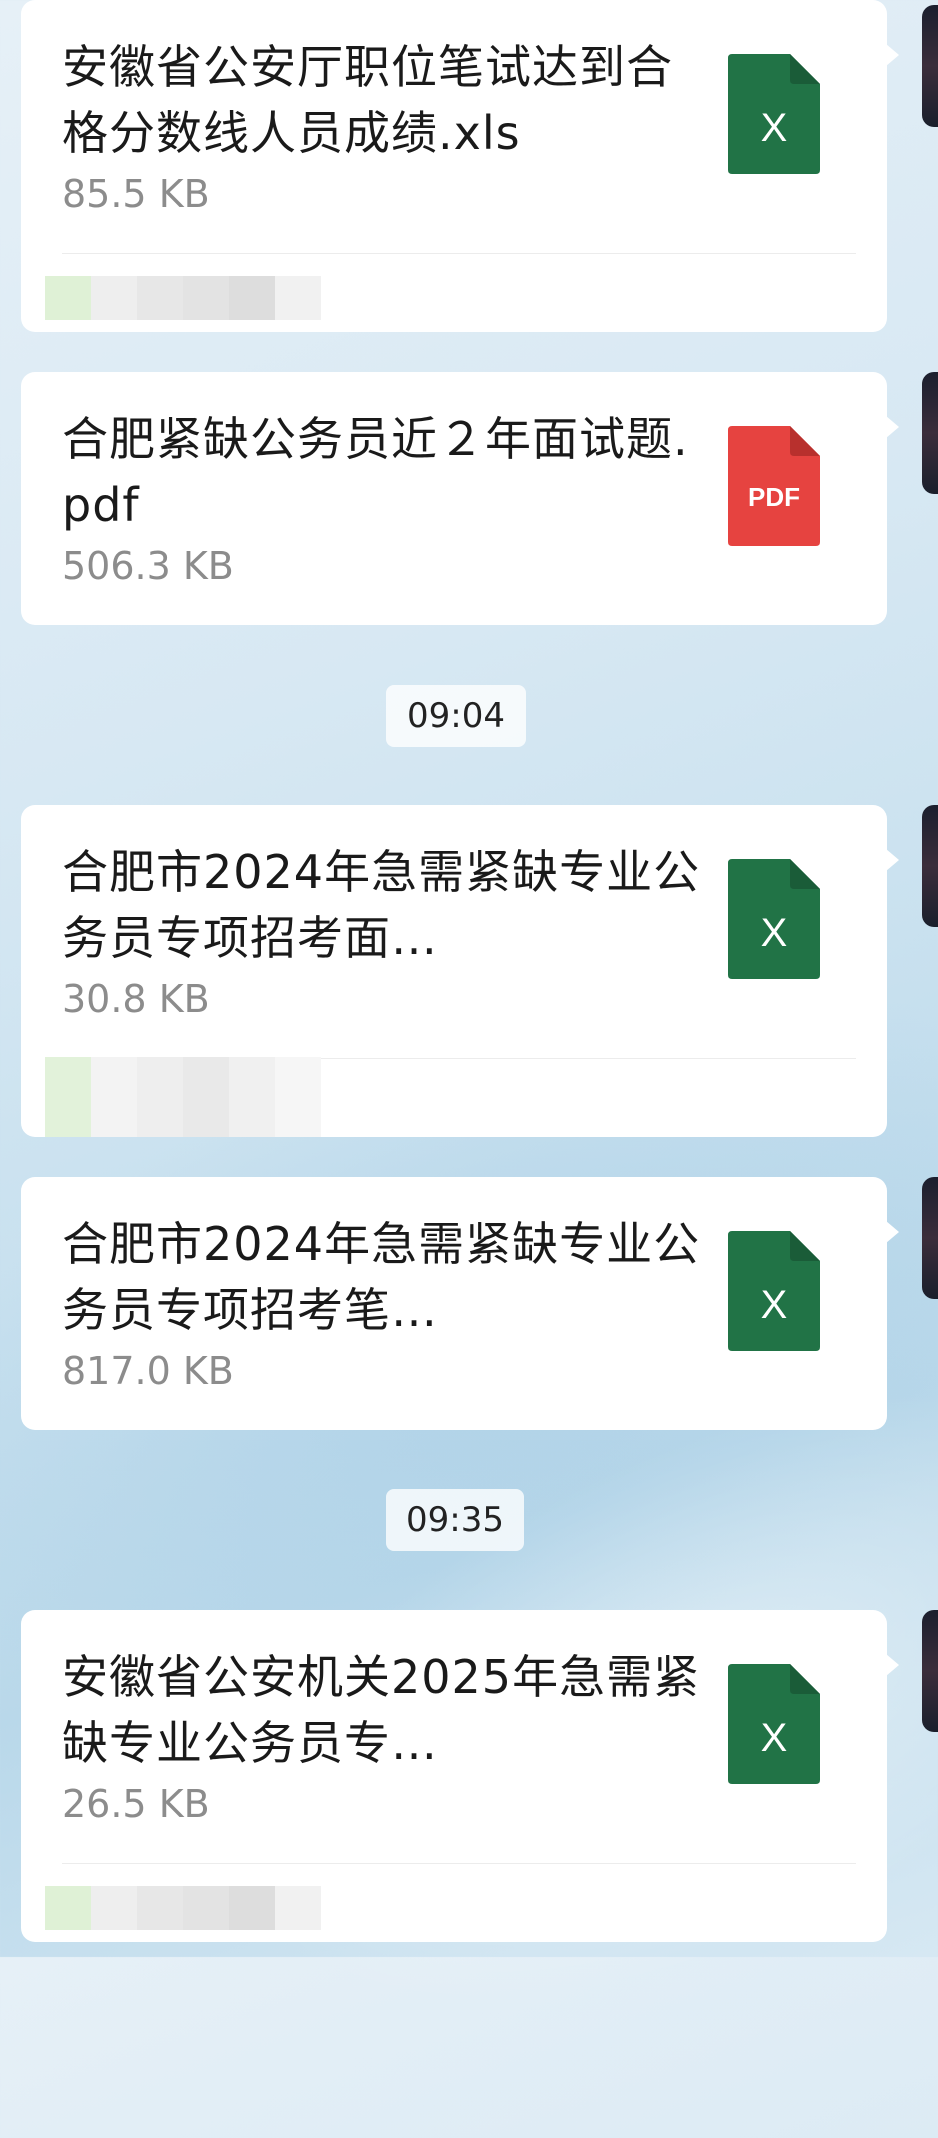 This screenshot has width=938, height=2138. I want to click on file-message: 合肥紧缺公务员近２年面试题.pdf 506.3 KB PDF, so click(460, 498).